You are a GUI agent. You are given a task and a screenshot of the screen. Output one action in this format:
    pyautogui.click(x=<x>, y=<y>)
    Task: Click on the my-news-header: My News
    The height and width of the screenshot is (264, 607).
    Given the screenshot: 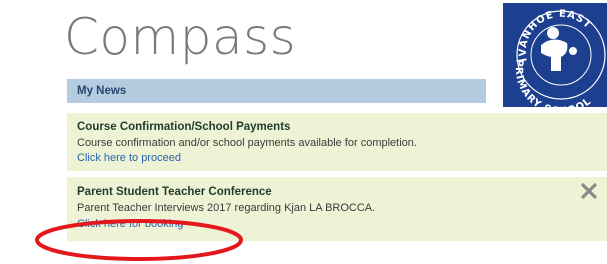 What is the action you would take?
    pyautogui.click(x=276, y=91)
    